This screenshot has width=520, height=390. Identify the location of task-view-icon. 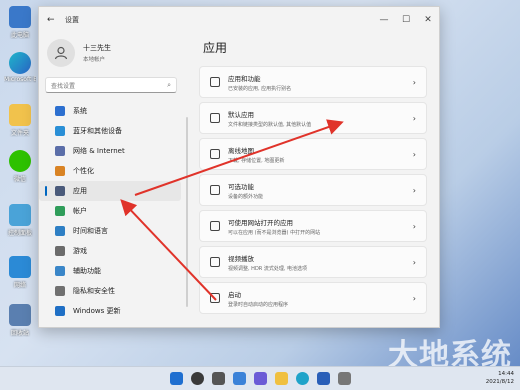
(218, 378).